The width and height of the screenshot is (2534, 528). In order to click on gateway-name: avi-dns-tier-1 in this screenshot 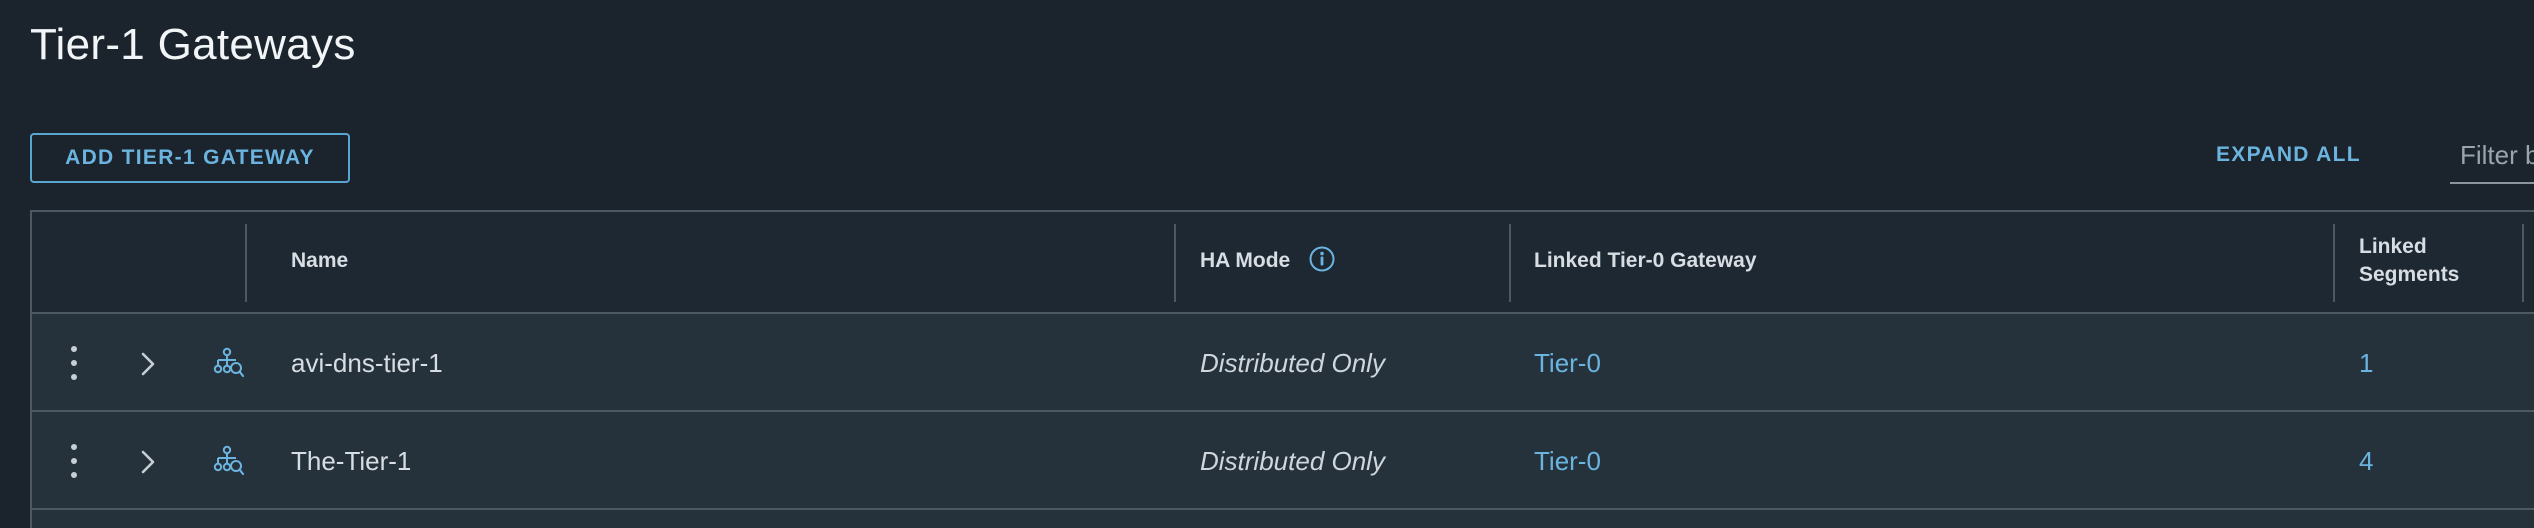, I will do `click(367, 363)`.